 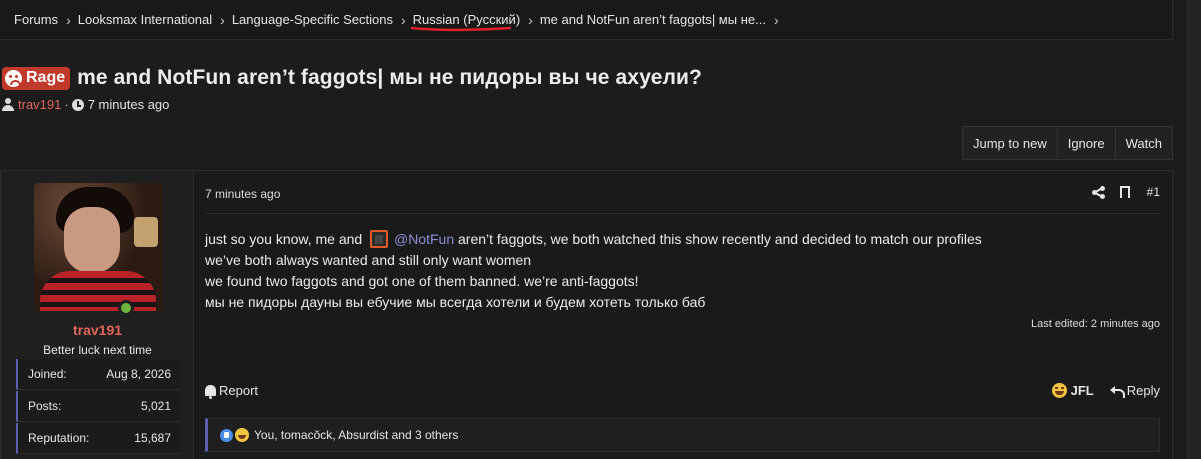 What do you see at coordinates (682, 213) in the screenshot?
I see `divider` at bounding box center [682, 213].